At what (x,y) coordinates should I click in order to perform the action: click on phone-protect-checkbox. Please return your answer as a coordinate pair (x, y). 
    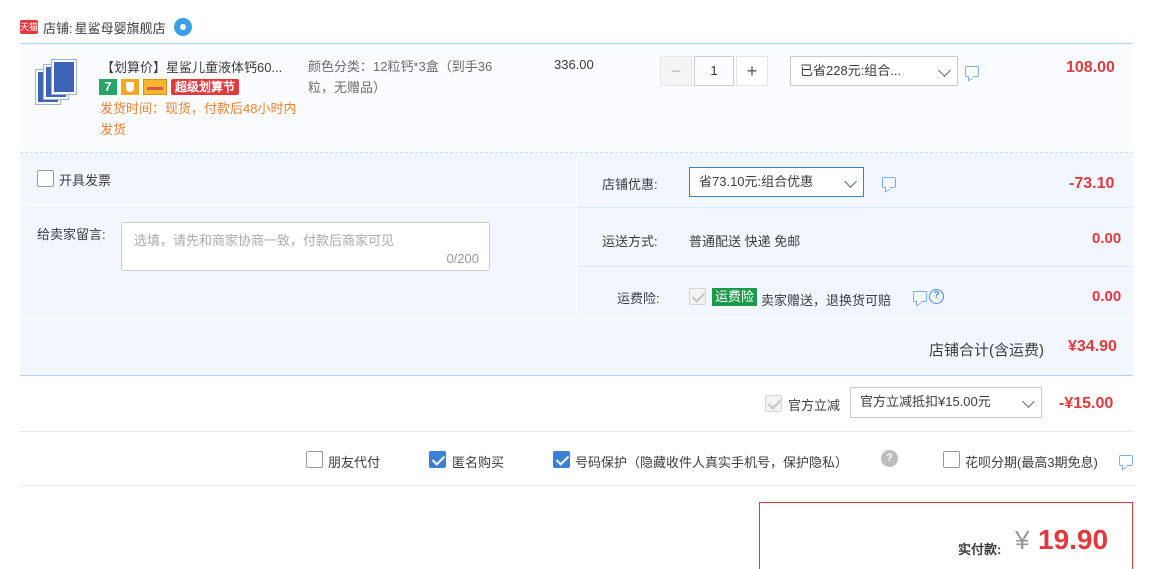
    Looking at the image, I should click on (561, 459).